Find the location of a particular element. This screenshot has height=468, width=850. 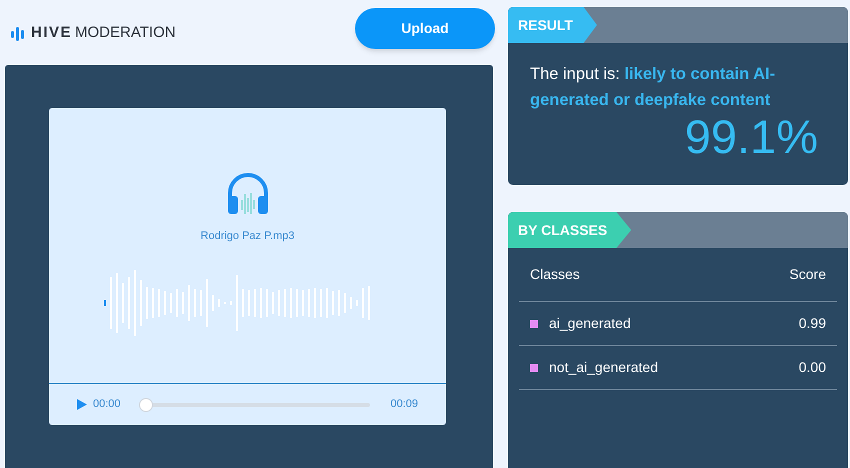

logo-brand: HIVE is located at coordinates (51, 33).